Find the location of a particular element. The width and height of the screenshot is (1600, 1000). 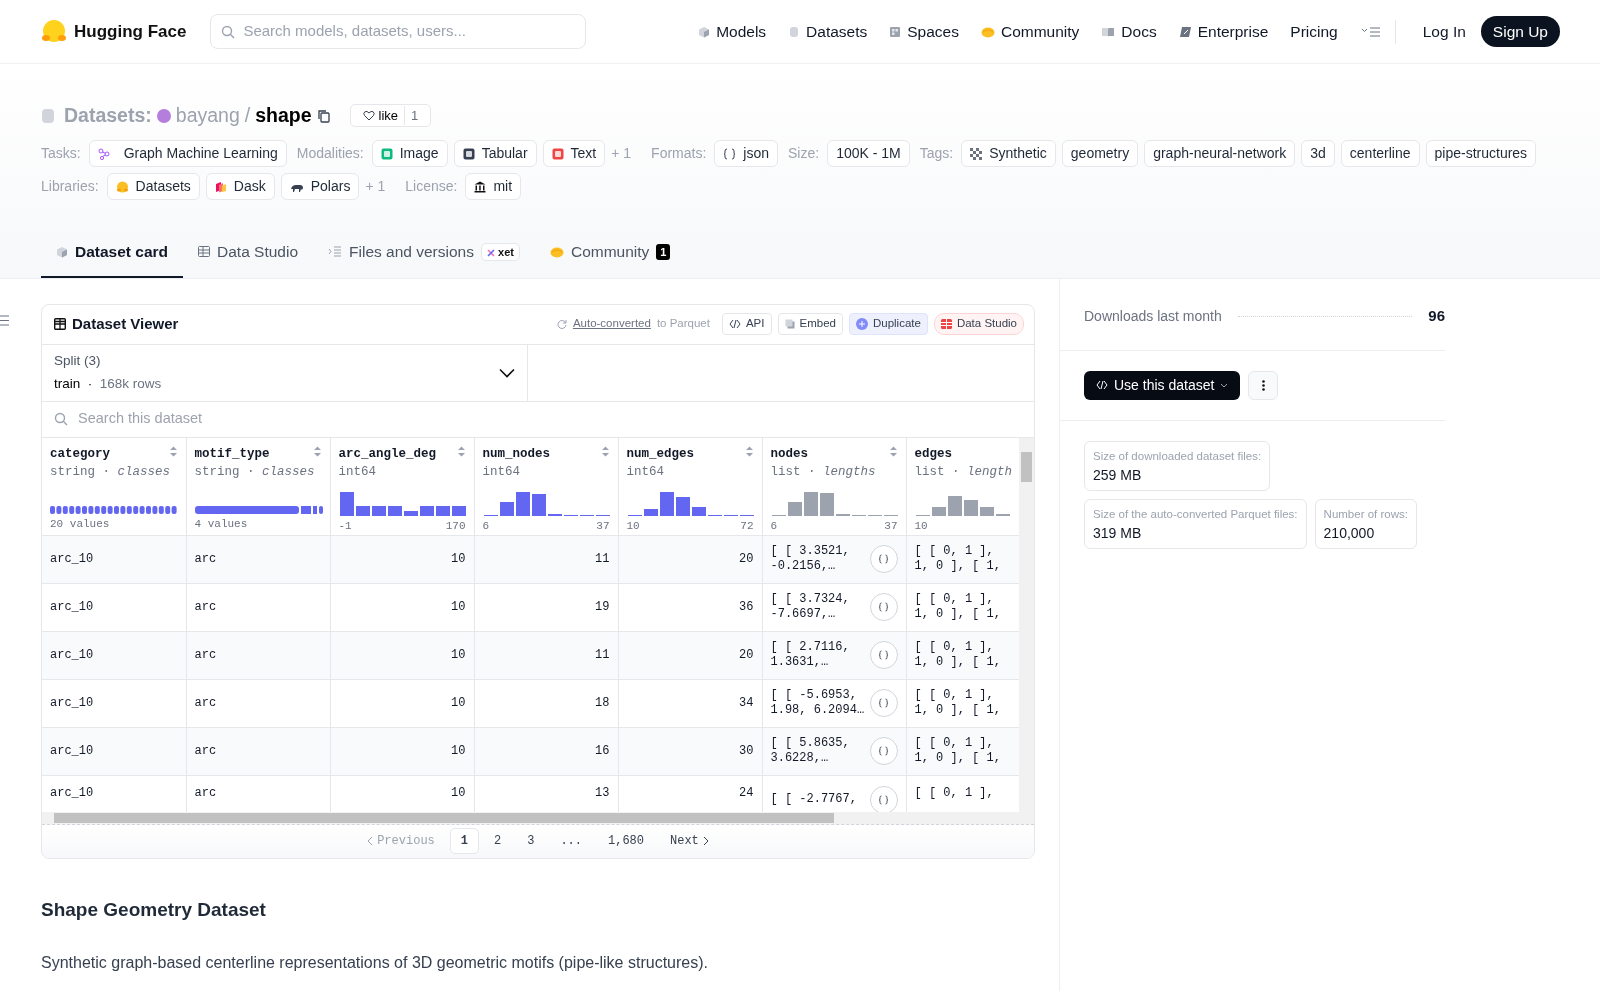

stacked-shapes-icon is located at coordinates (220, 186).